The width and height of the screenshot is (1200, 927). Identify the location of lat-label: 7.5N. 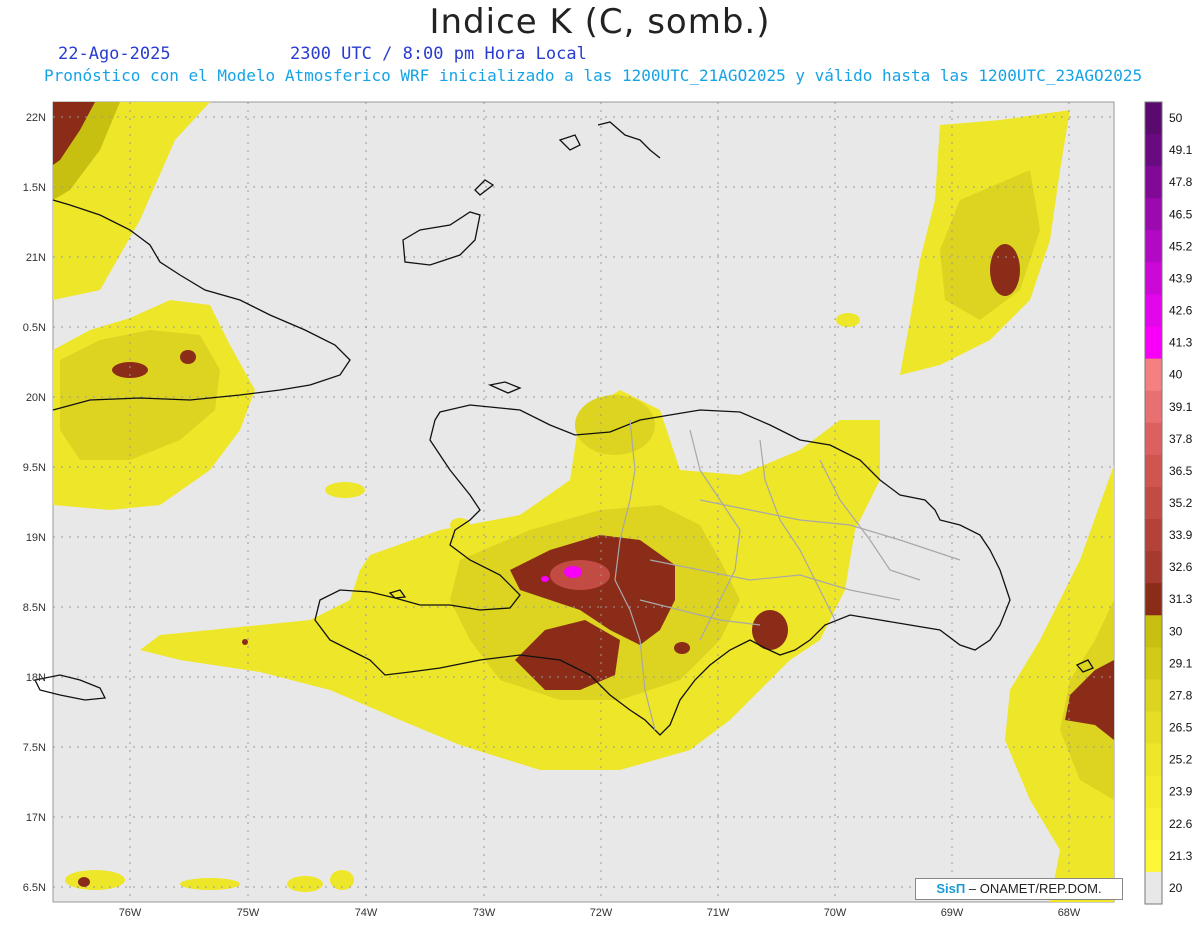
(34, 748).